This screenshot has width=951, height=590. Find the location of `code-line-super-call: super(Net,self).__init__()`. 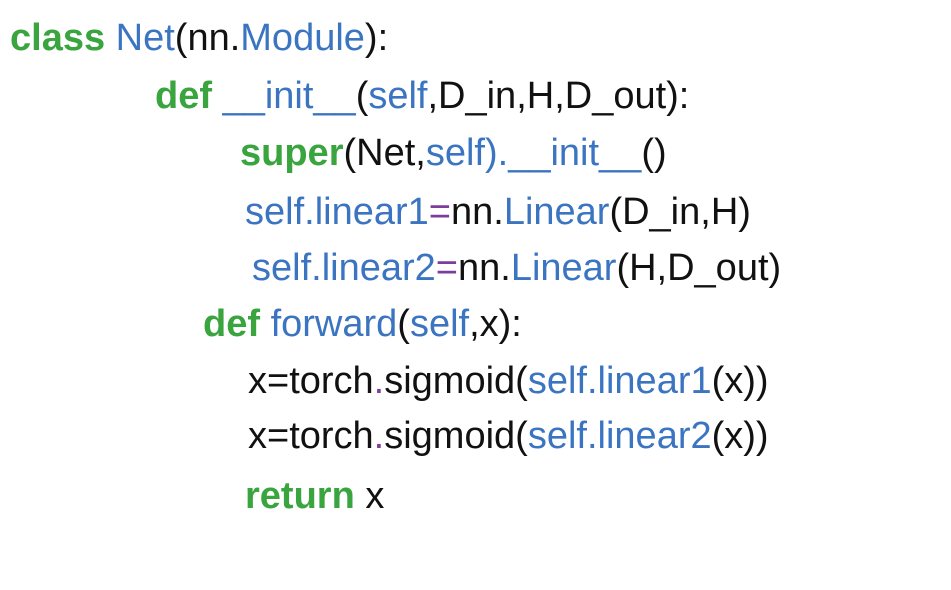

code-line-super-call: super(Net,self).__init__() is located at coordinates (453, 153).